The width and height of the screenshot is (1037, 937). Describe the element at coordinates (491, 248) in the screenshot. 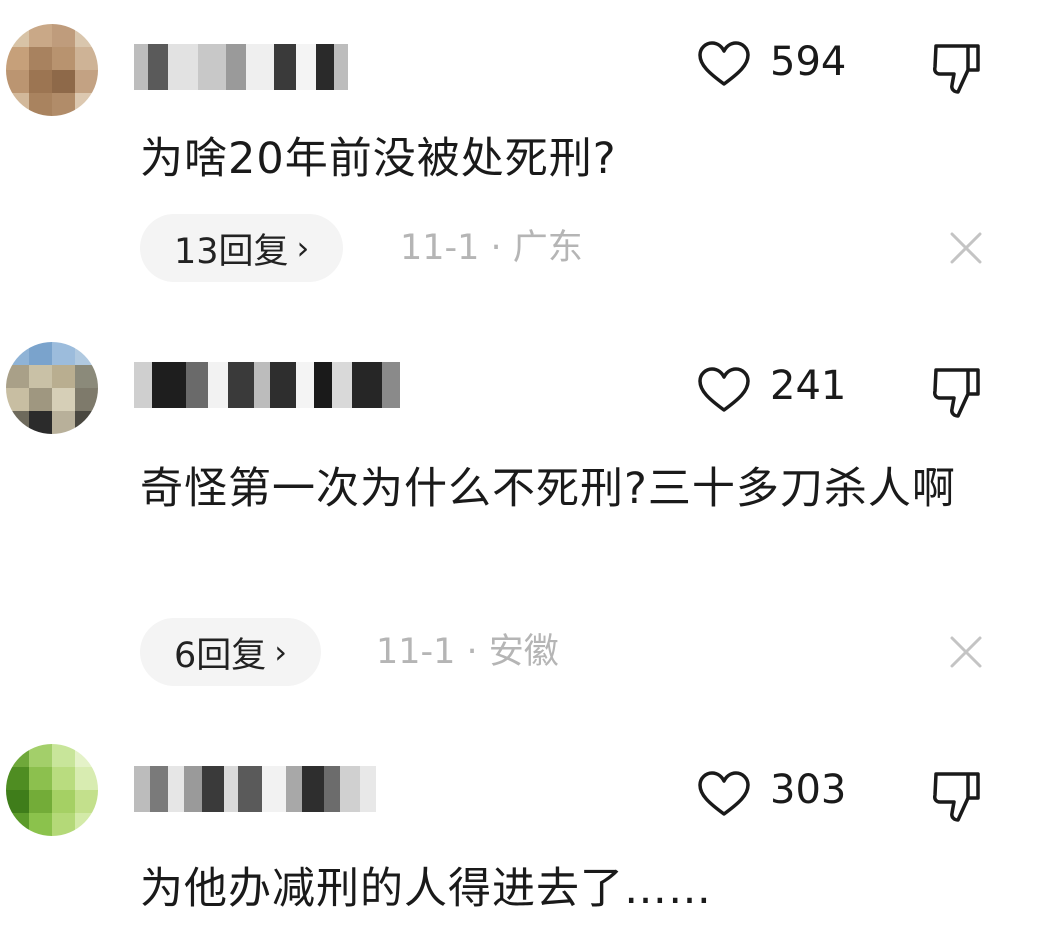

I see `comment-meta: 11-1 · 广东` at that location.